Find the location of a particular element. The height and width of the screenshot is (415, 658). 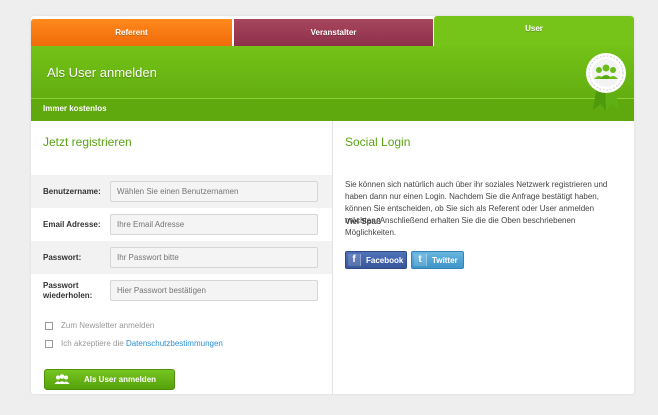

role-tabs: Referent Veranstalter User is located at coordinates (332, 31).